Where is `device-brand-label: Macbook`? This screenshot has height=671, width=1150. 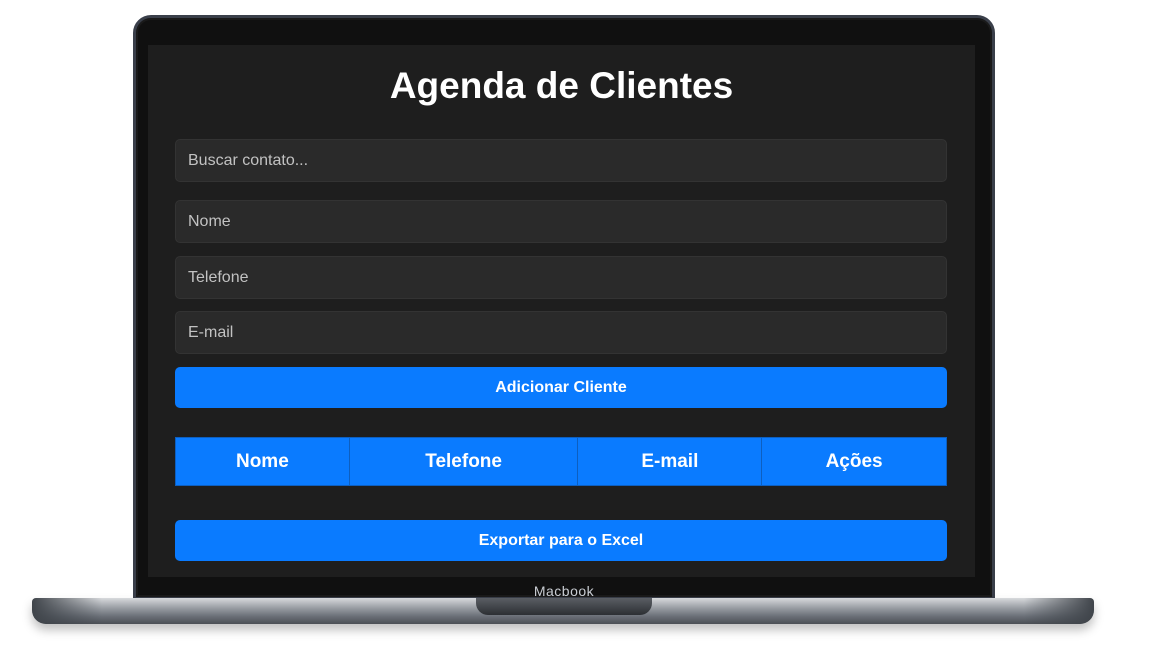
device-brand-label: Macbook is located at coordinates (564, 591).